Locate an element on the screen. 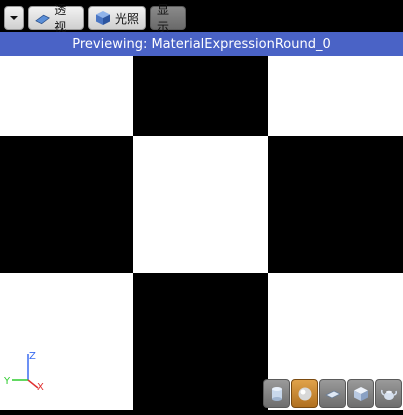 Image resolution: width=403 pixels, height=415 pixels. preview-title-bar: Previewing: MaterialExpressionRound_0 is located at coordinates (201, 44).